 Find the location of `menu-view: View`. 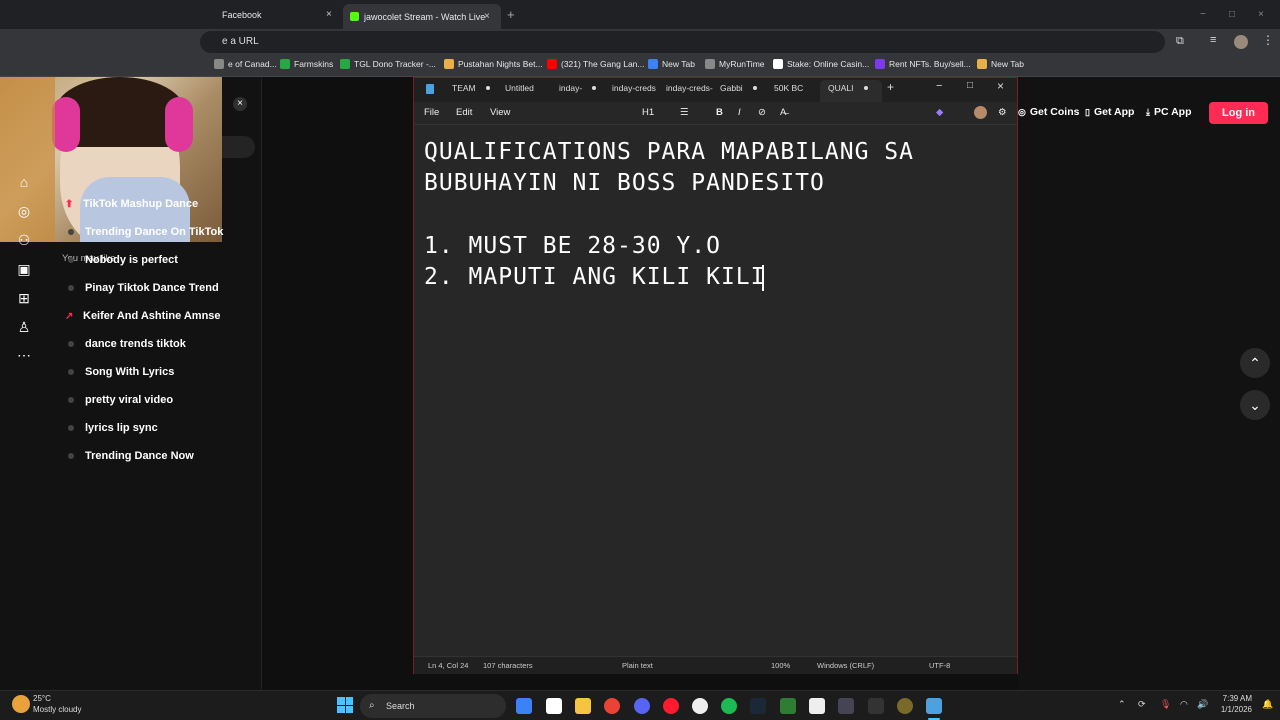

menu-view: View is located at coordinates (500, 112).